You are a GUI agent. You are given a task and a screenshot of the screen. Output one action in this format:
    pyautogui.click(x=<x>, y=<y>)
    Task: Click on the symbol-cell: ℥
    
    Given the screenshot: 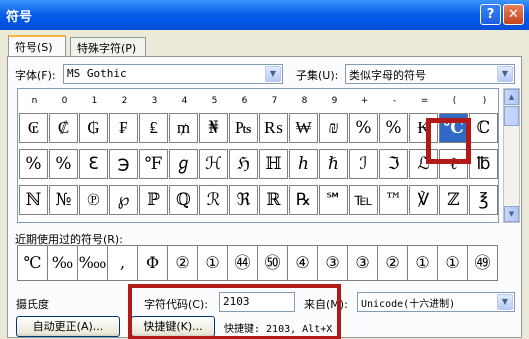 What is the action you would take?
    pyautogui.click(x=483, y=200)
    